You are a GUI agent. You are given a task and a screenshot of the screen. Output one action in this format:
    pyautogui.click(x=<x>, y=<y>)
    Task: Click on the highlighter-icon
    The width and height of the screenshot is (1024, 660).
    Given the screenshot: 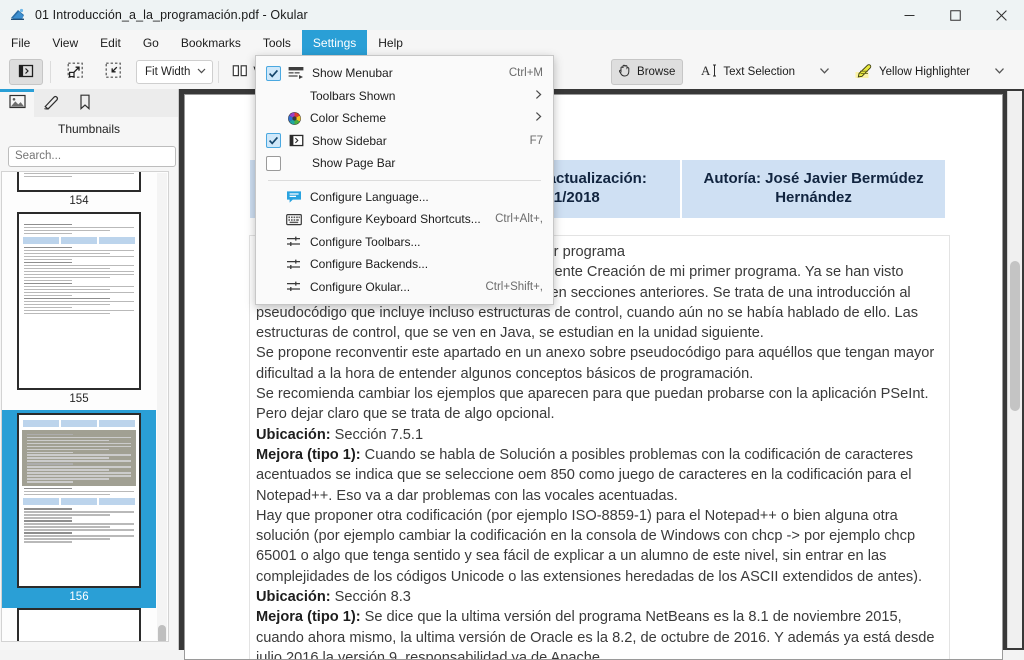 What is the action you would take?
    pyautogui.click(x=864, y=72)
    